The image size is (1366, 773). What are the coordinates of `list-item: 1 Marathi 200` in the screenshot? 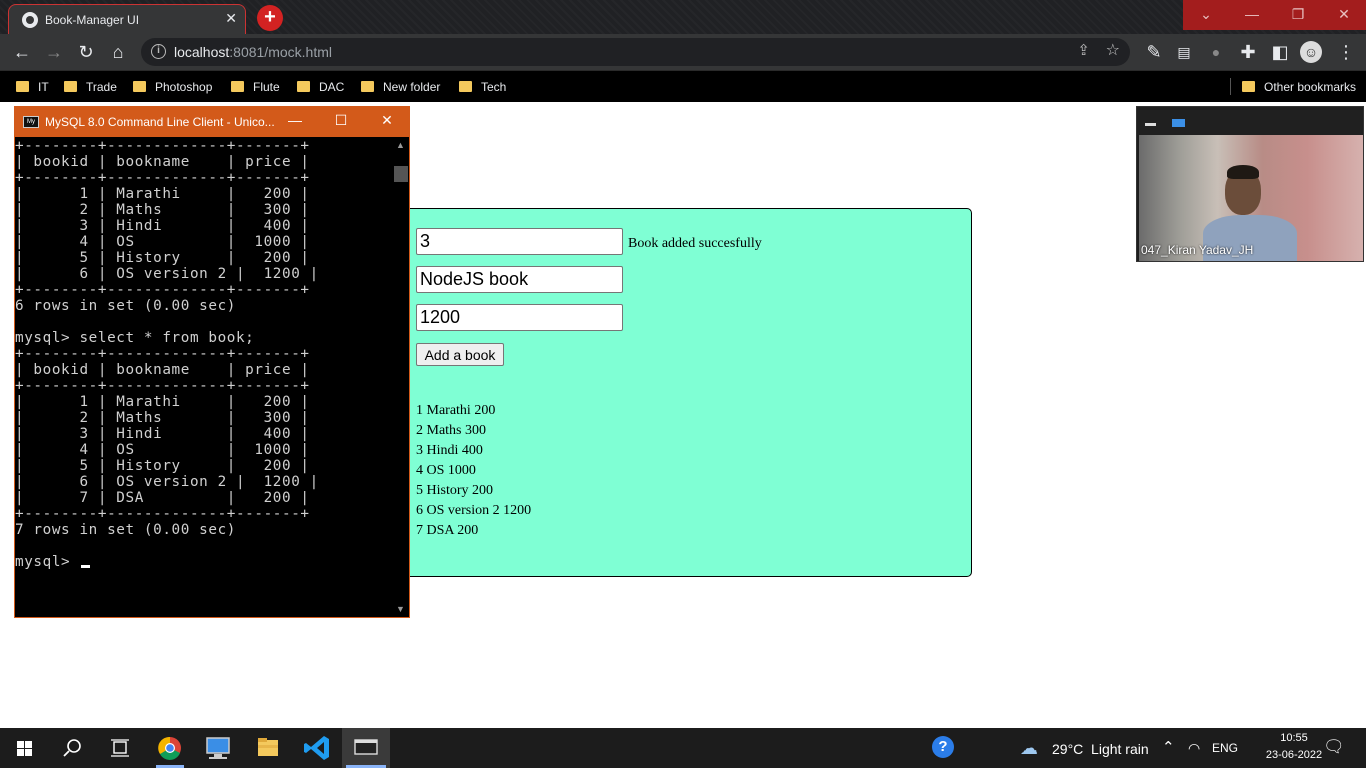 It's located at (456, 410).